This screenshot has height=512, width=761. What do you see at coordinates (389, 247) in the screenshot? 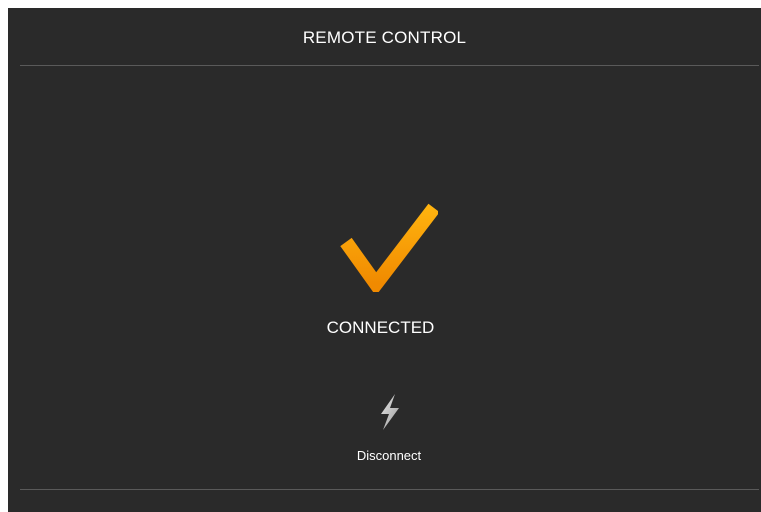
I see `checkmark-icon` at bounding box center [389, 247].